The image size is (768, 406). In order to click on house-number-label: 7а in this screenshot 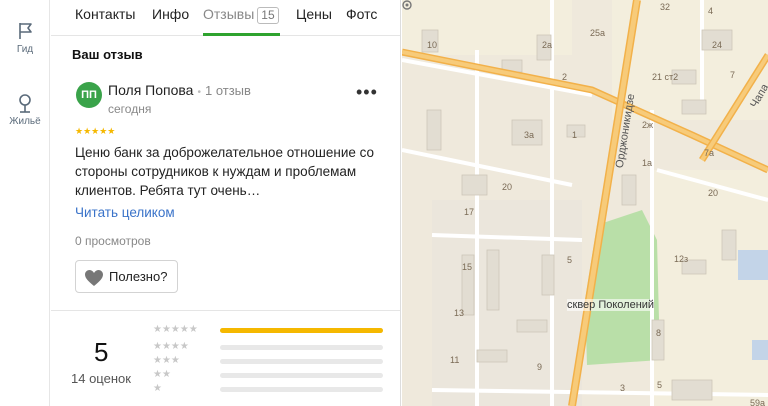, I will do `click(709, 153)`.